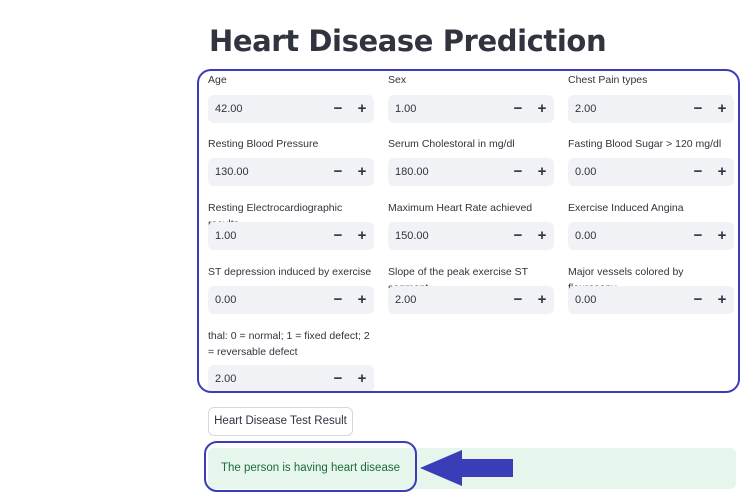 This screenshot has height=499, width=749. I want to click on field-label: Exercise Induced Angina, so click(626, 208).